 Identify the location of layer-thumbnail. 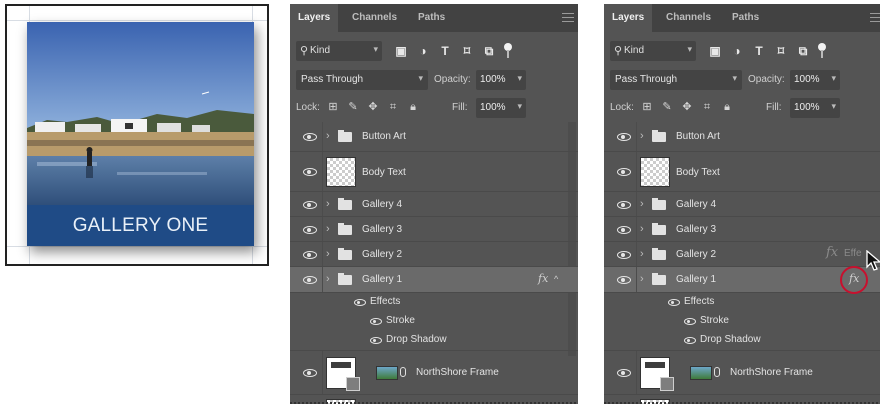
(341, 172).